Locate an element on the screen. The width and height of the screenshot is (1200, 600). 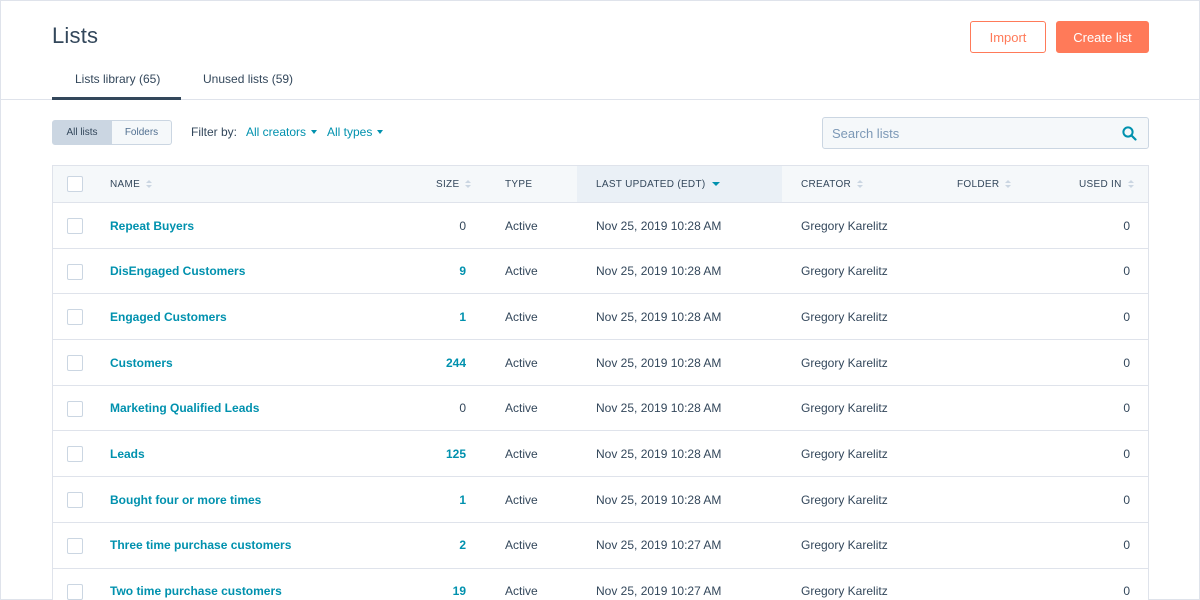
view-toggle: All lists Folders is located at coordinates (112, 132).